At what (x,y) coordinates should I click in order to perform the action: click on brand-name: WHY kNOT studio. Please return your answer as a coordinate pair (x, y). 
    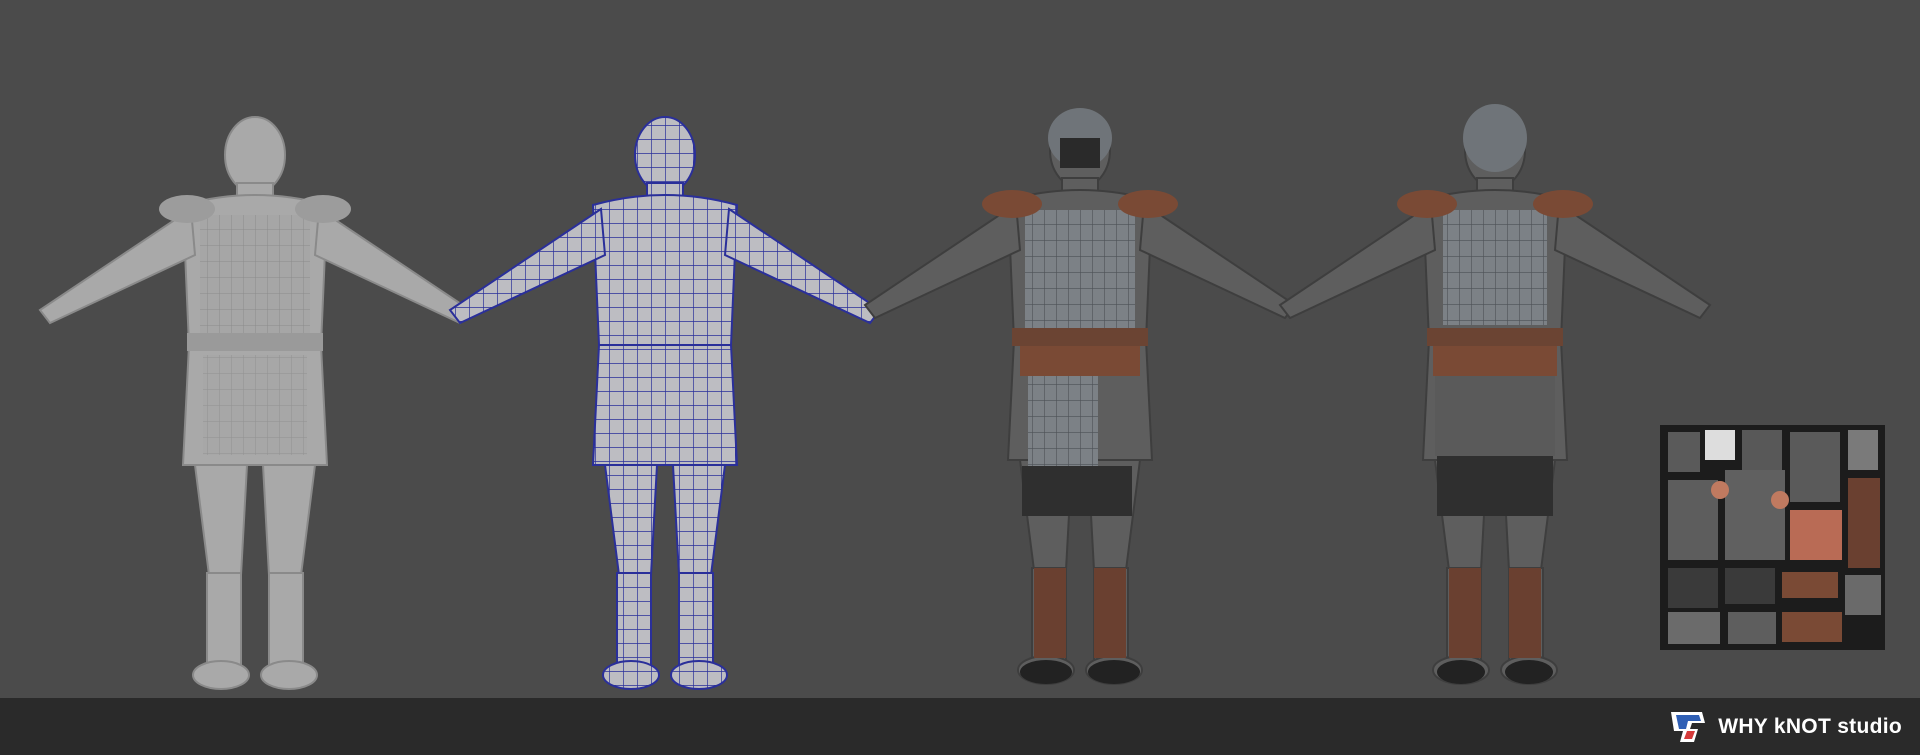
    Looking at the image, I should click on (1810, 726).